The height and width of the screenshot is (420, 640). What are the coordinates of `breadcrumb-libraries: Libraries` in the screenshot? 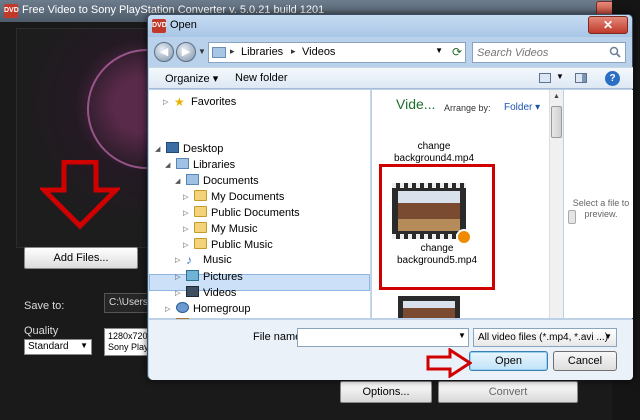 It's located at (262, 52).